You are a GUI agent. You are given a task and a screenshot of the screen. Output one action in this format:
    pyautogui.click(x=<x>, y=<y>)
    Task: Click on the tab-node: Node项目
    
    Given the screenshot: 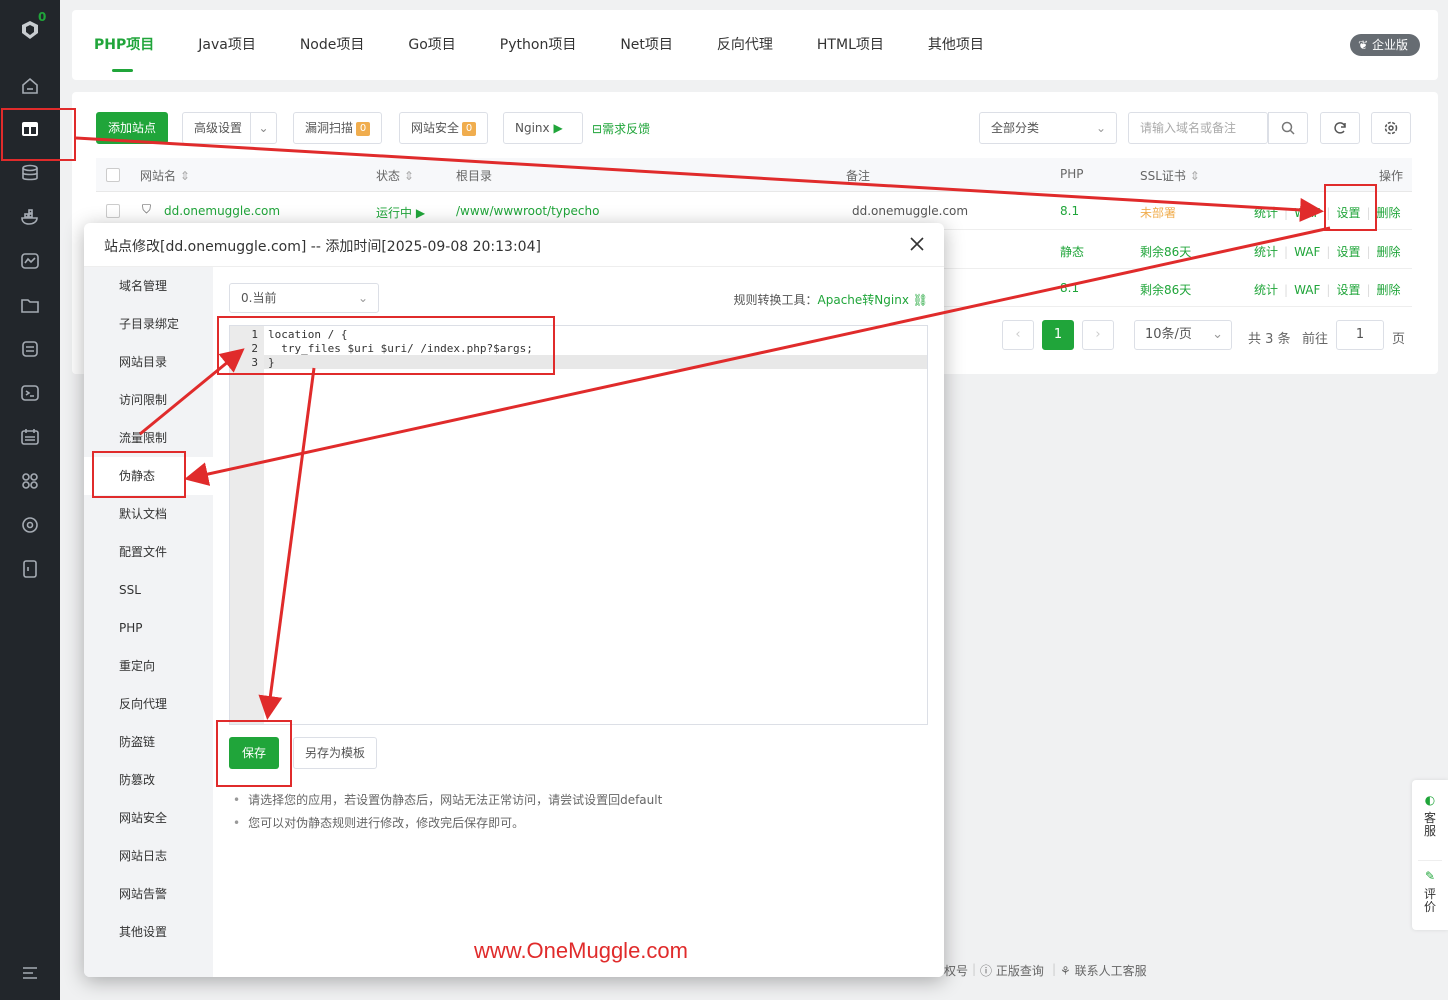 What is the action you would take?
    pyautogui.click(x=332, y=53)
    